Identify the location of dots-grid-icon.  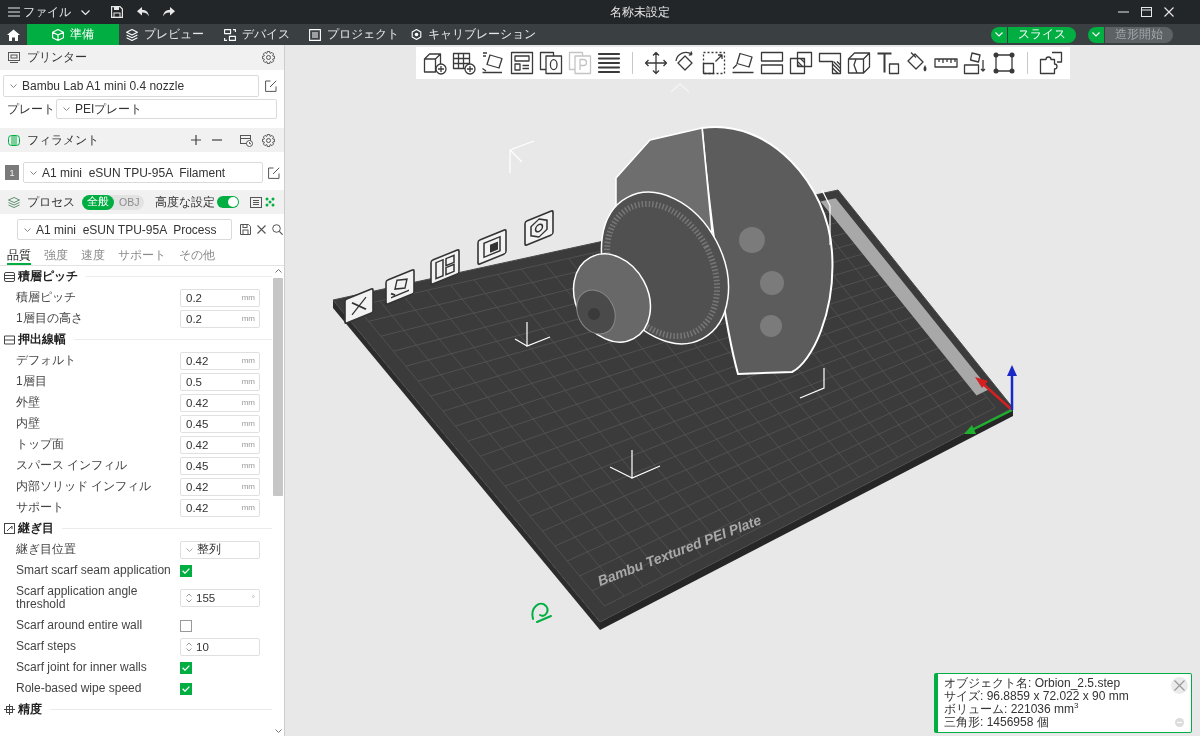
(270, 202).